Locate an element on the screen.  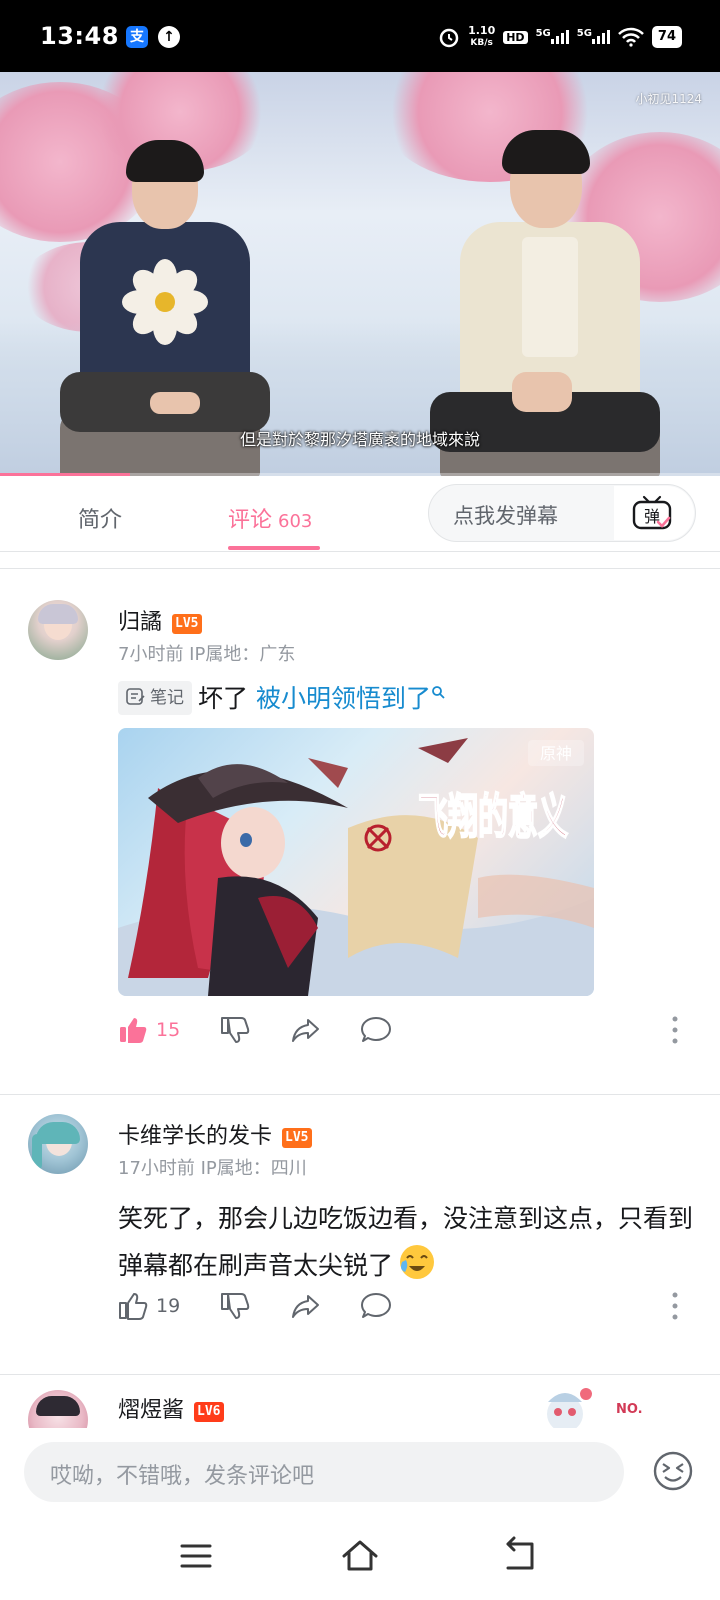
comment-count: 603 is located at coordinates (295, 521).